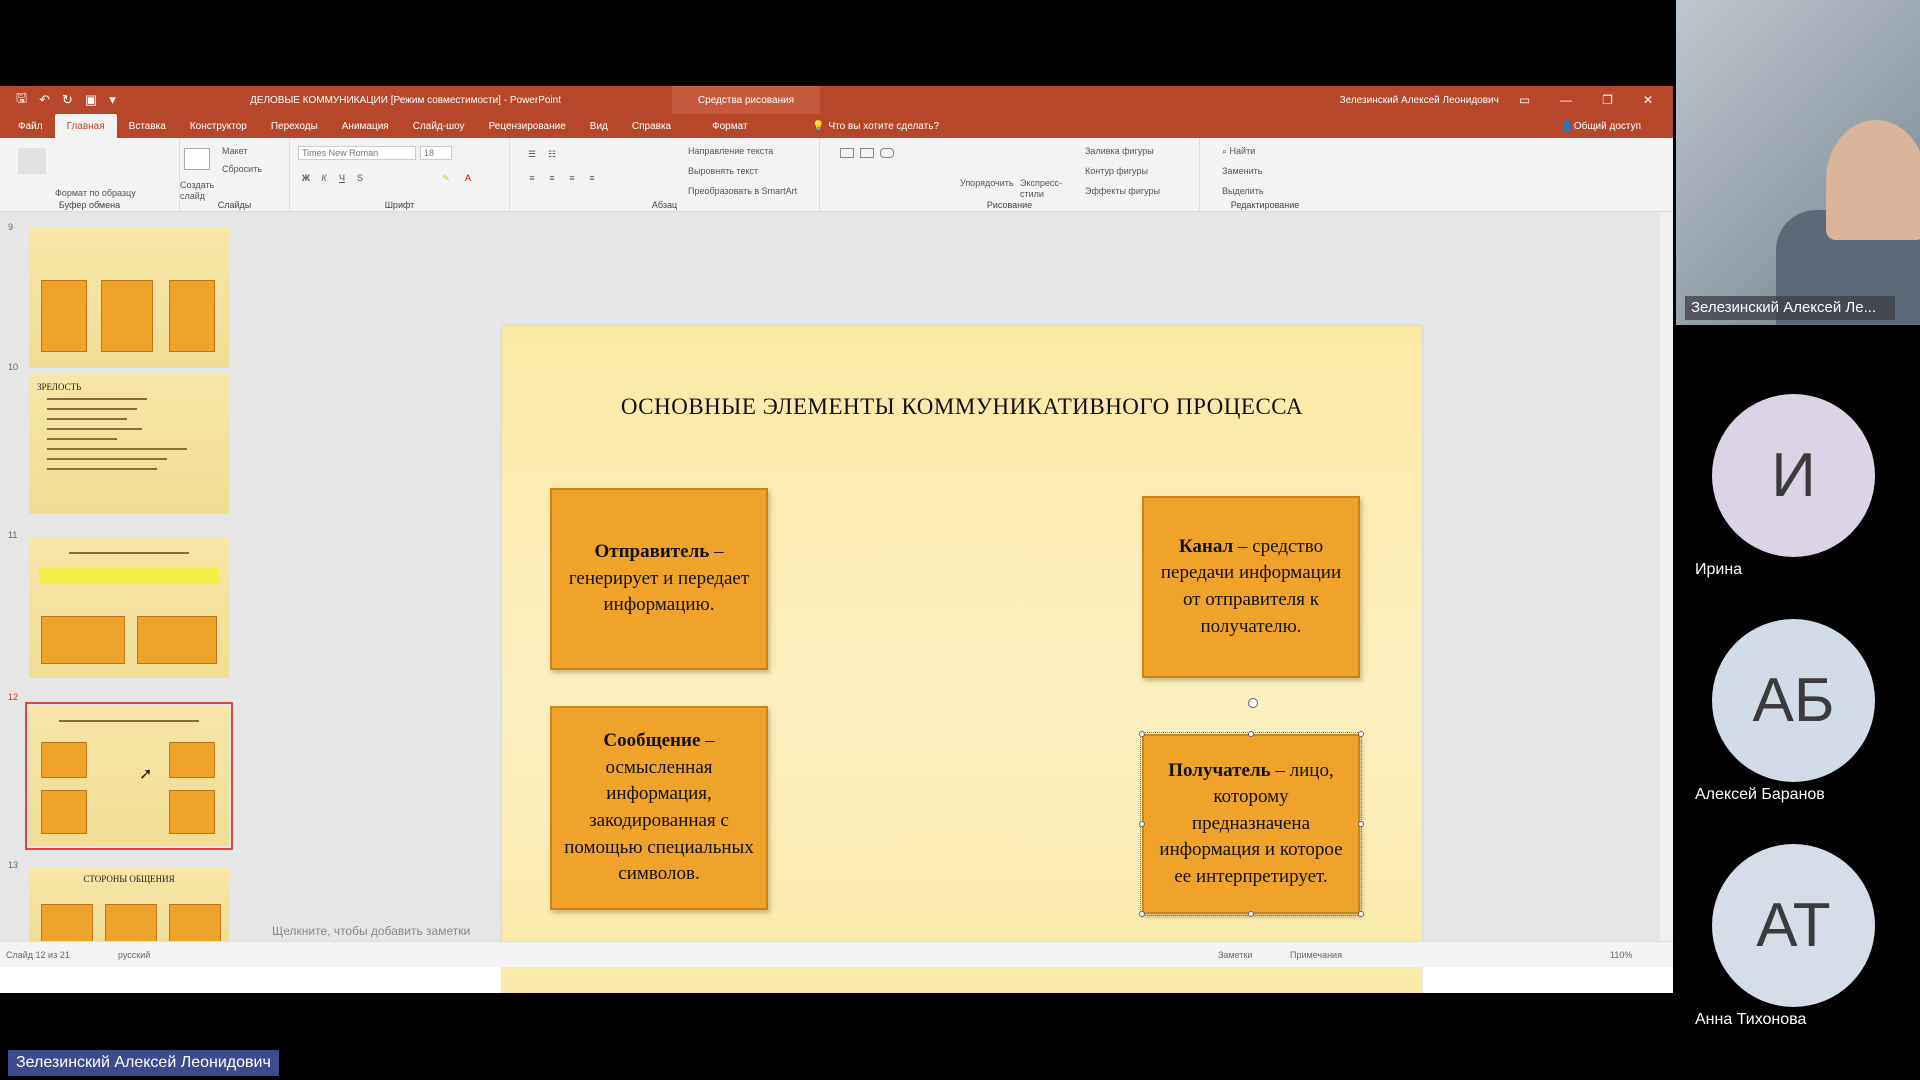 This screenshot has height=1080, width=1920. Describe the element at coordinates (1621, 955) in the screenshot. I see `zoom-level: 110%` at that location.